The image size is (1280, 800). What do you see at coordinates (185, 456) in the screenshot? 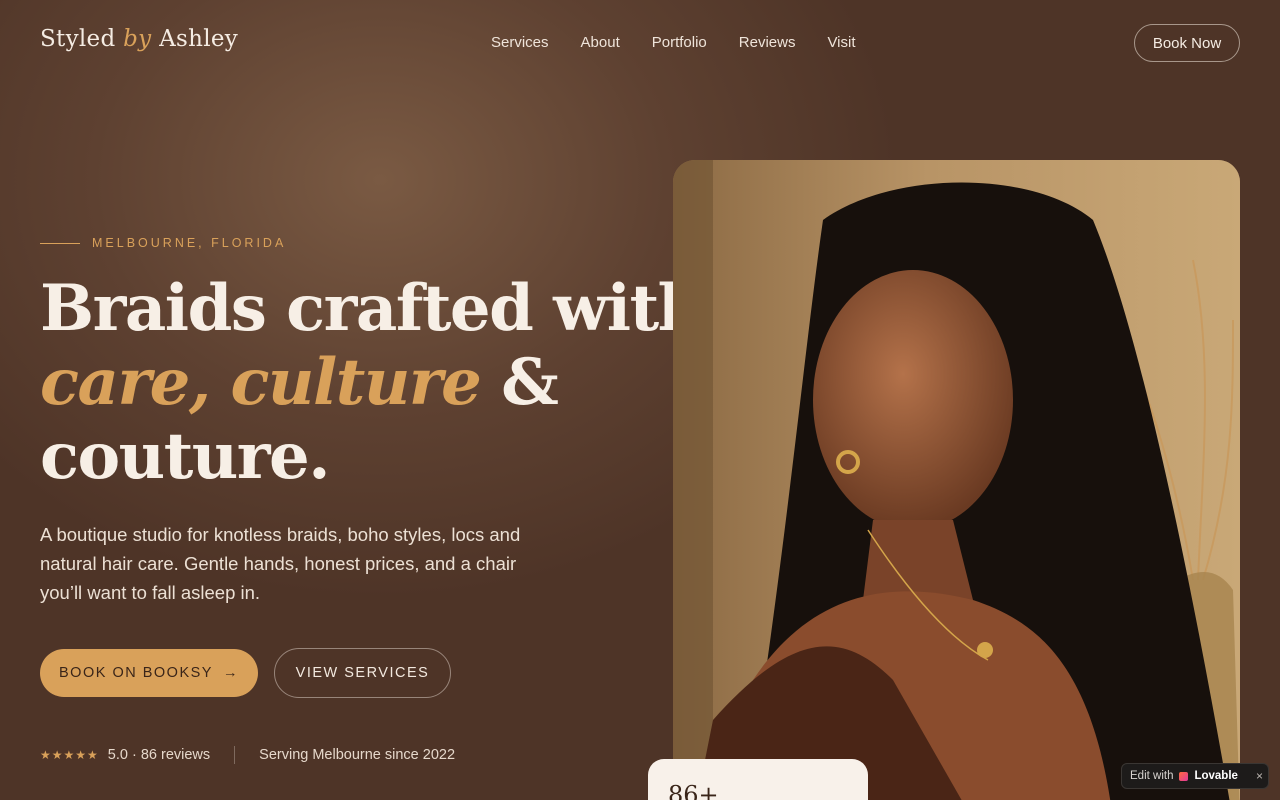
I see `headline-line-3: couture.` at bounding box center [185, 456].